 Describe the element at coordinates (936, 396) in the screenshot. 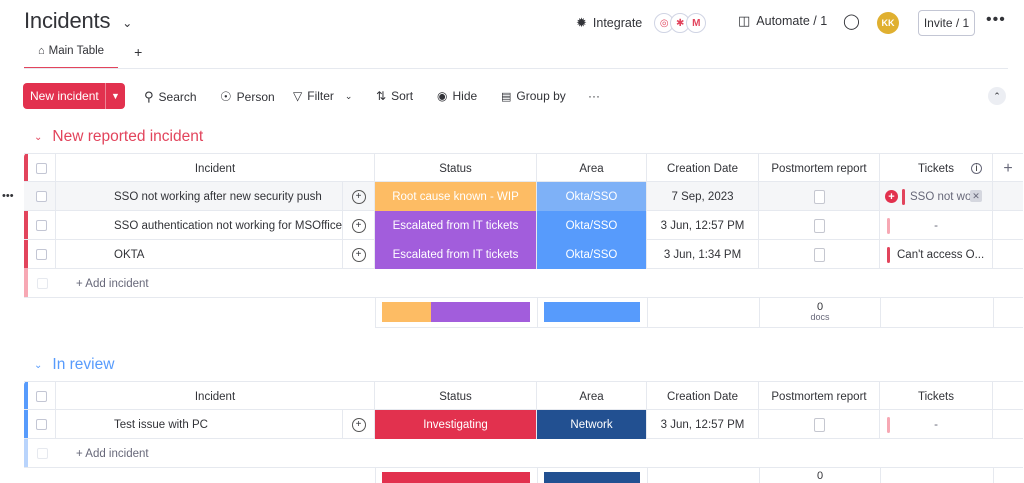

I see `column-header-tickets: Tickets` at that location.